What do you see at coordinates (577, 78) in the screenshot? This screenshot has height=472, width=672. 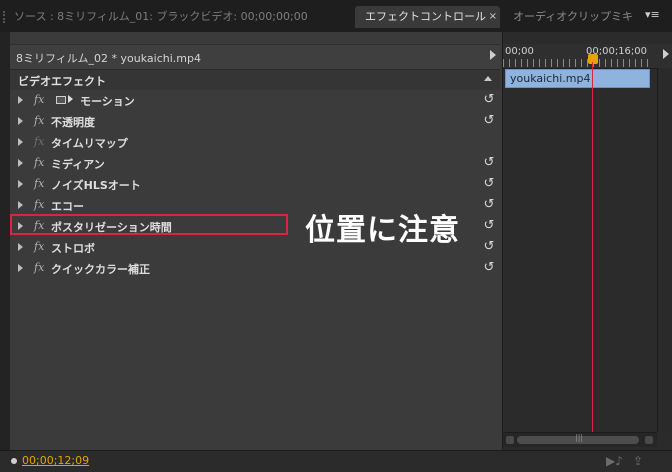 I see `timeline-clip: youkaichi.mp4` at bounding box center [577, 78].